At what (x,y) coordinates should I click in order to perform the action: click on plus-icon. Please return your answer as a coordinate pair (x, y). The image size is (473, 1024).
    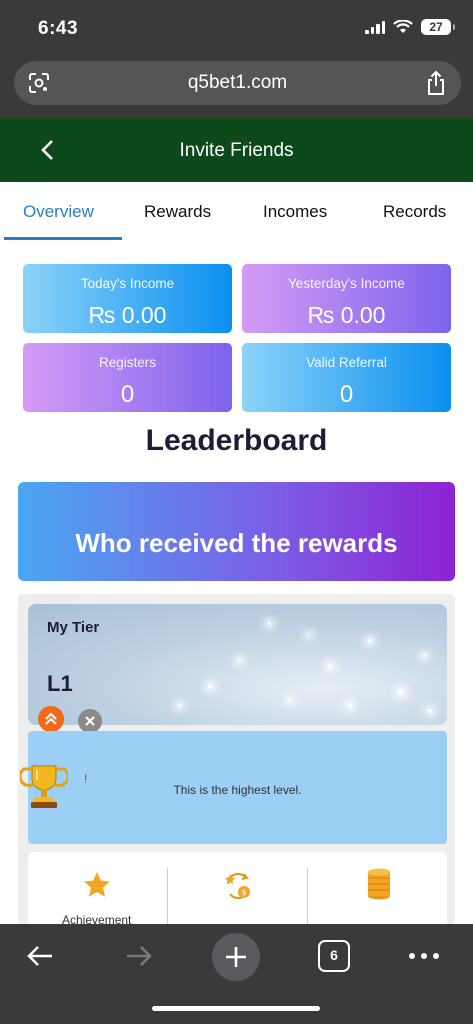
    Looking at the image, I should click on (236, 957).